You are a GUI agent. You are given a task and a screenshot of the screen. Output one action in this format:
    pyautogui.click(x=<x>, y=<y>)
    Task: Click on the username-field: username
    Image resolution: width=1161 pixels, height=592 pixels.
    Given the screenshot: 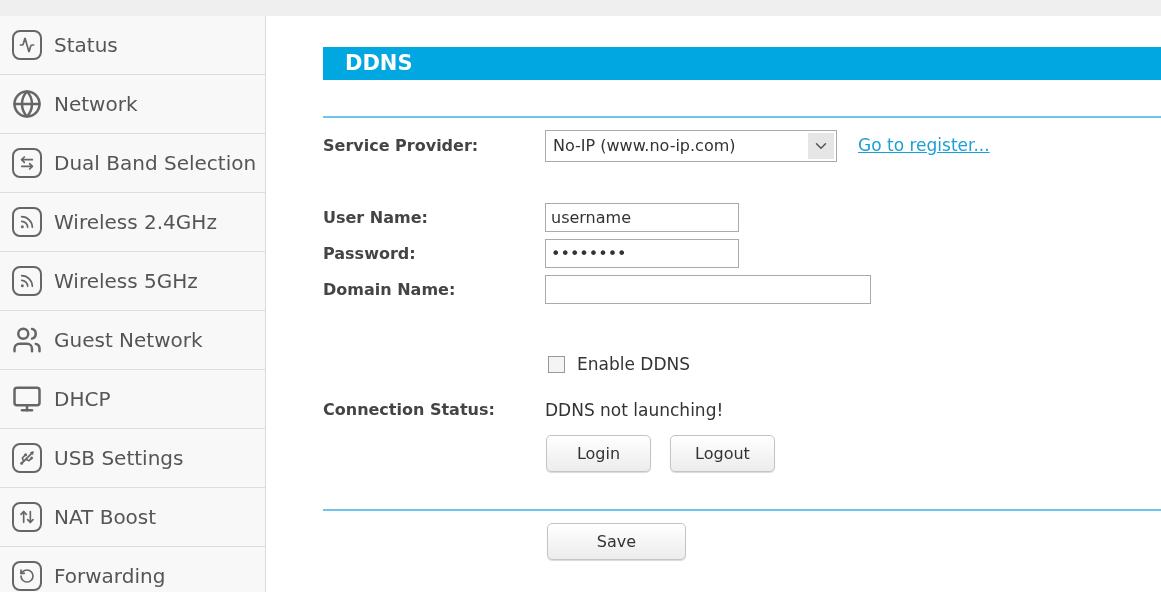 What is the action you would take?
    pyautogui.click(x=642, y=217)
    